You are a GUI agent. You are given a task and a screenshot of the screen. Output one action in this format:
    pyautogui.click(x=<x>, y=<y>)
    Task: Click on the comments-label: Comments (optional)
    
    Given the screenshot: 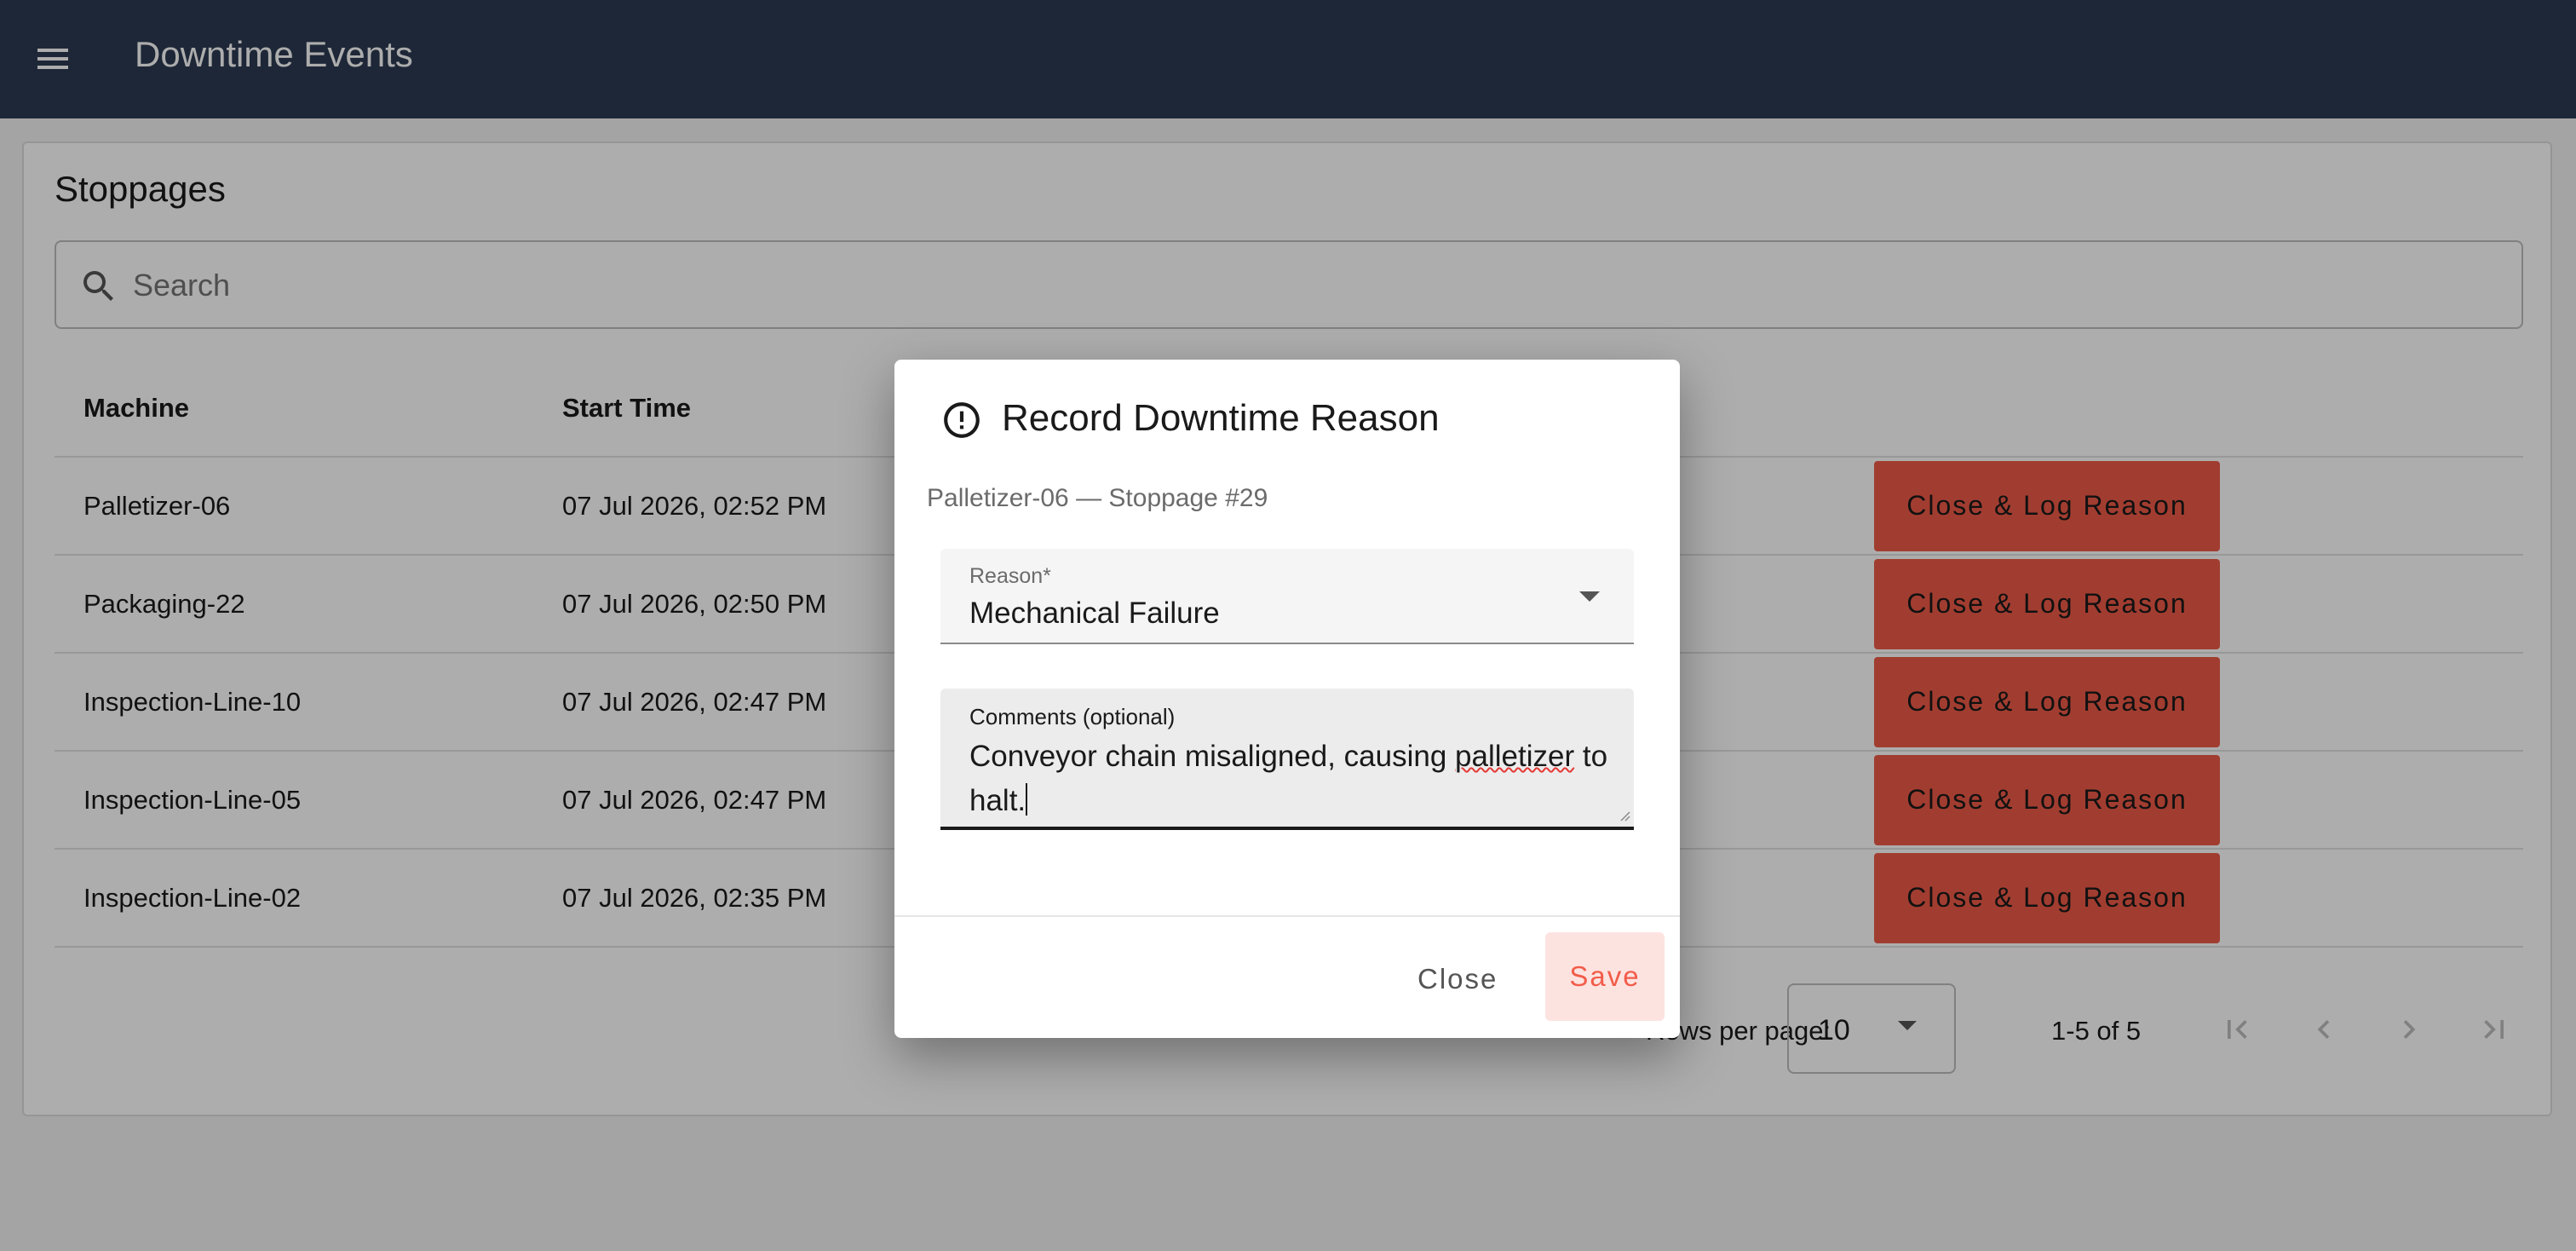 What is the action you would take?
    pyautogui.click(x=1073, y=716)
    